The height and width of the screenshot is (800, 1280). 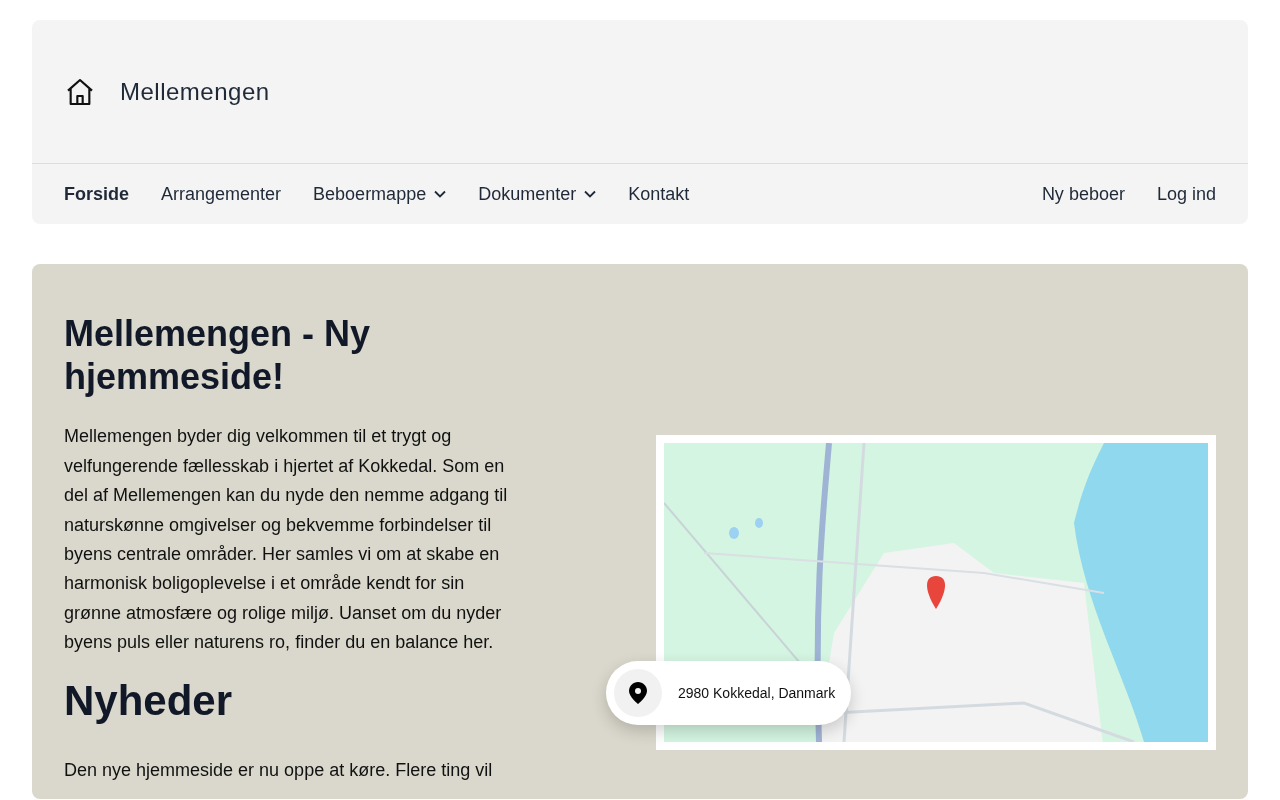 What do you see at coordinates (195, 91) in the screenshot?
I see `site-title: Mellemengen` at bounding box center [195, 91].